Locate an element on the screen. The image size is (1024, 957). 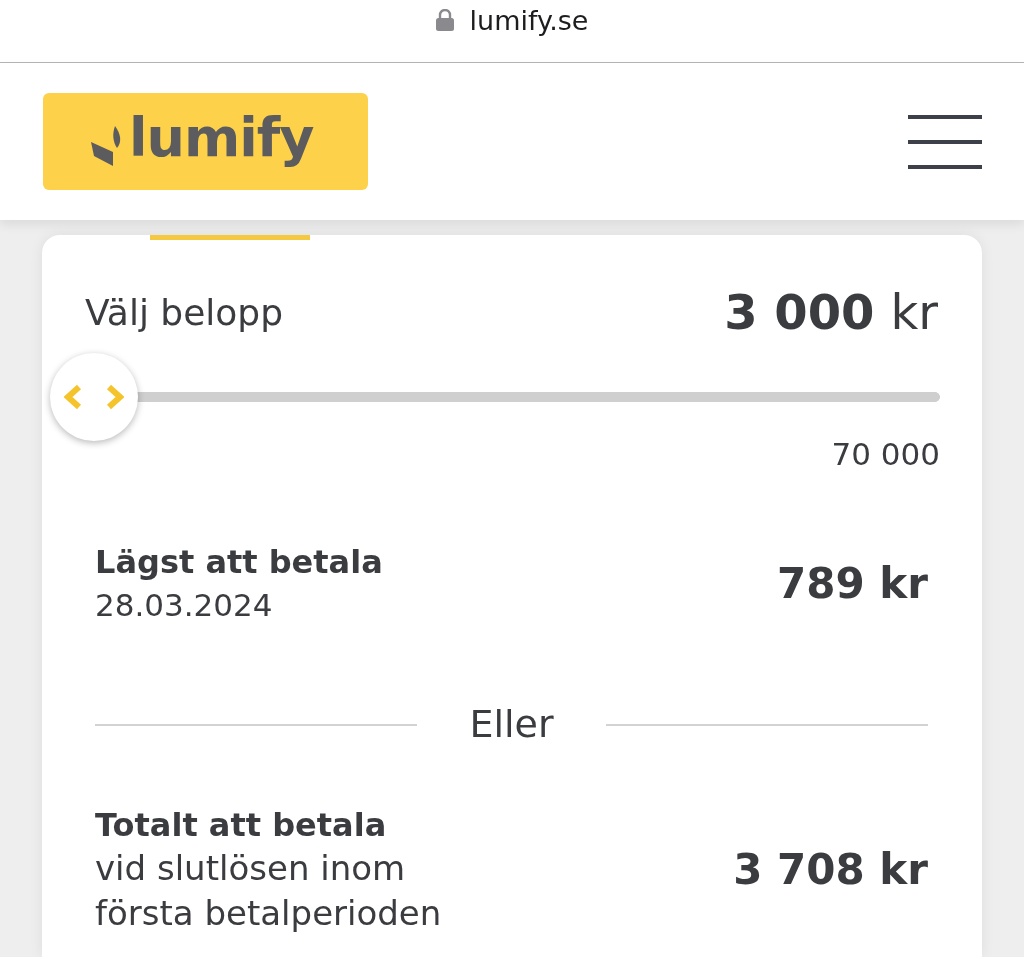
currency-unit: kr is located at coordinates (914, 313).